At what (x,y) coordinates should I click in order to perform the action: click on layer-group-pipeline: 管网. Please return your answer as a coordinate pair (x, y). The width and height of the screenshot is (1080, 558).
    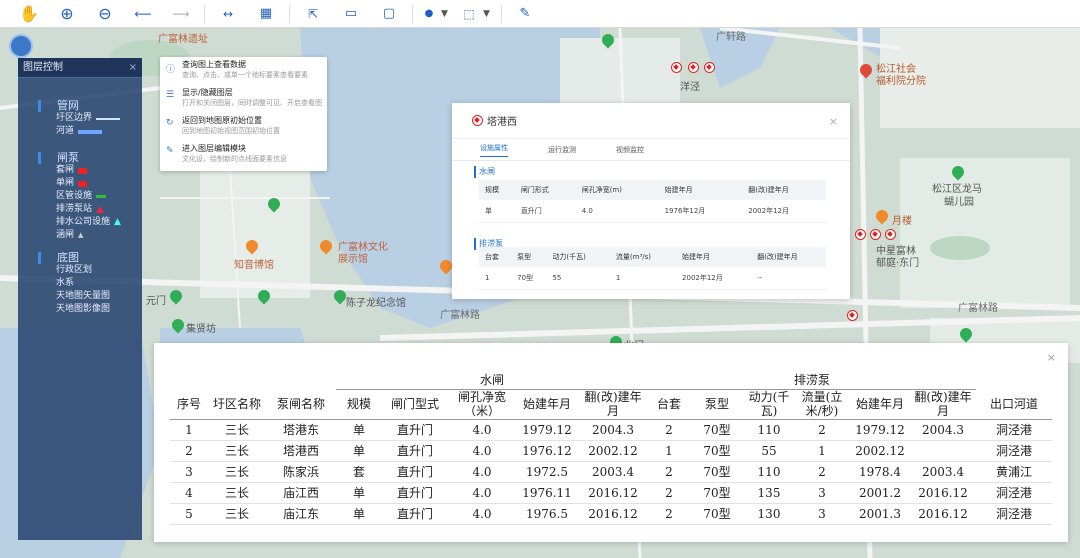
    Looking at the image, I should click on (90, 106).